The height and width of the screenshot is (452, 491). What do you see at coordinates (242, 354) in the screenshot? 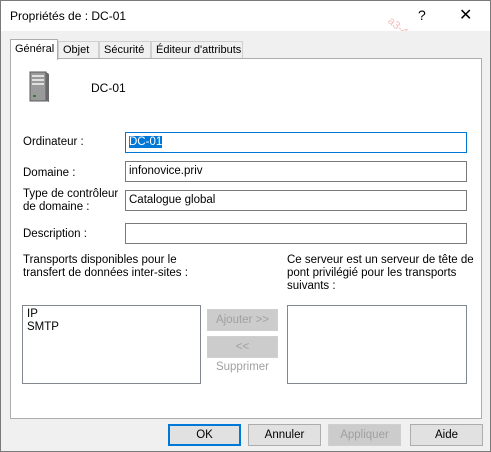
I see `remove-transport-button: << Supprimer` at bounding box center [242, 354].